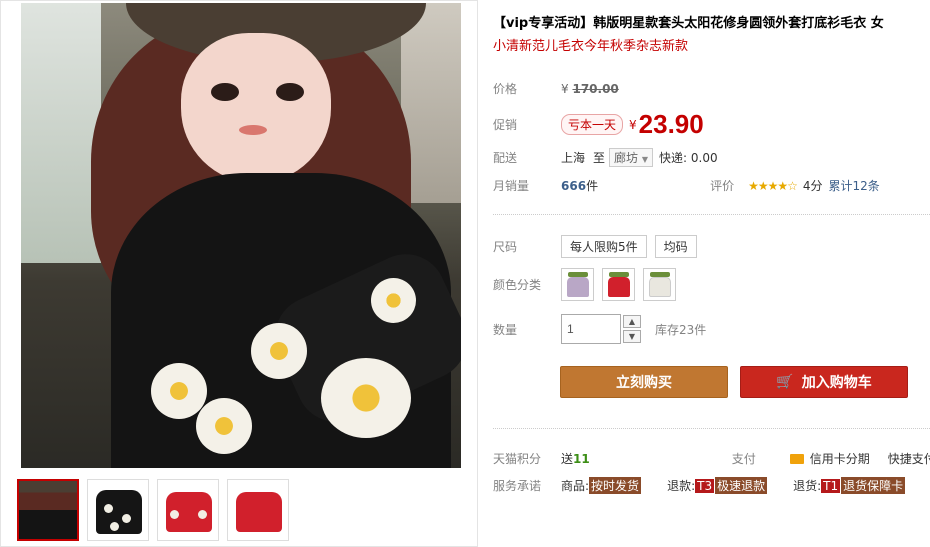  What do you see at coordinates (595, 88) in the screenshot?
I see `original-price-value: 170.00` at bounding box center [595, 88].